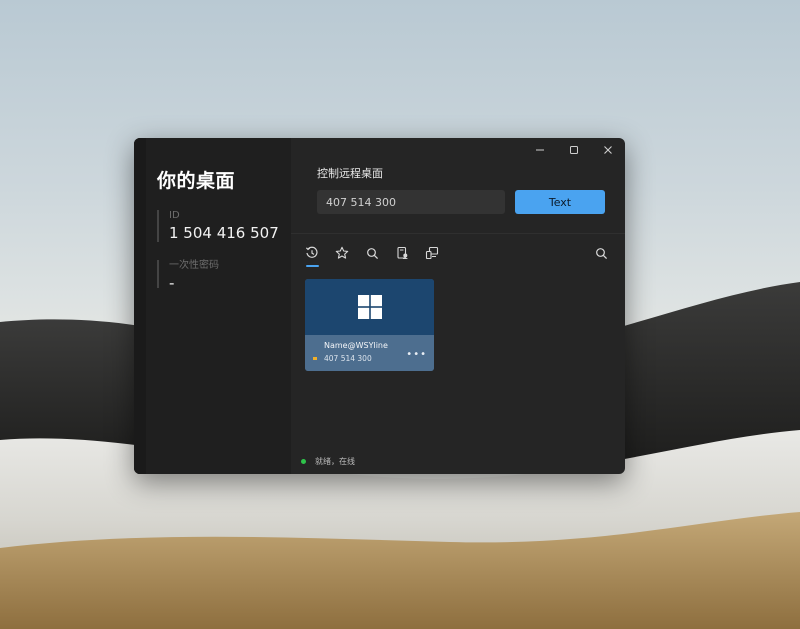 Image resolution: width=800 pixels, height=629 pixels. I want to click on history-icon, so click(311, 252).